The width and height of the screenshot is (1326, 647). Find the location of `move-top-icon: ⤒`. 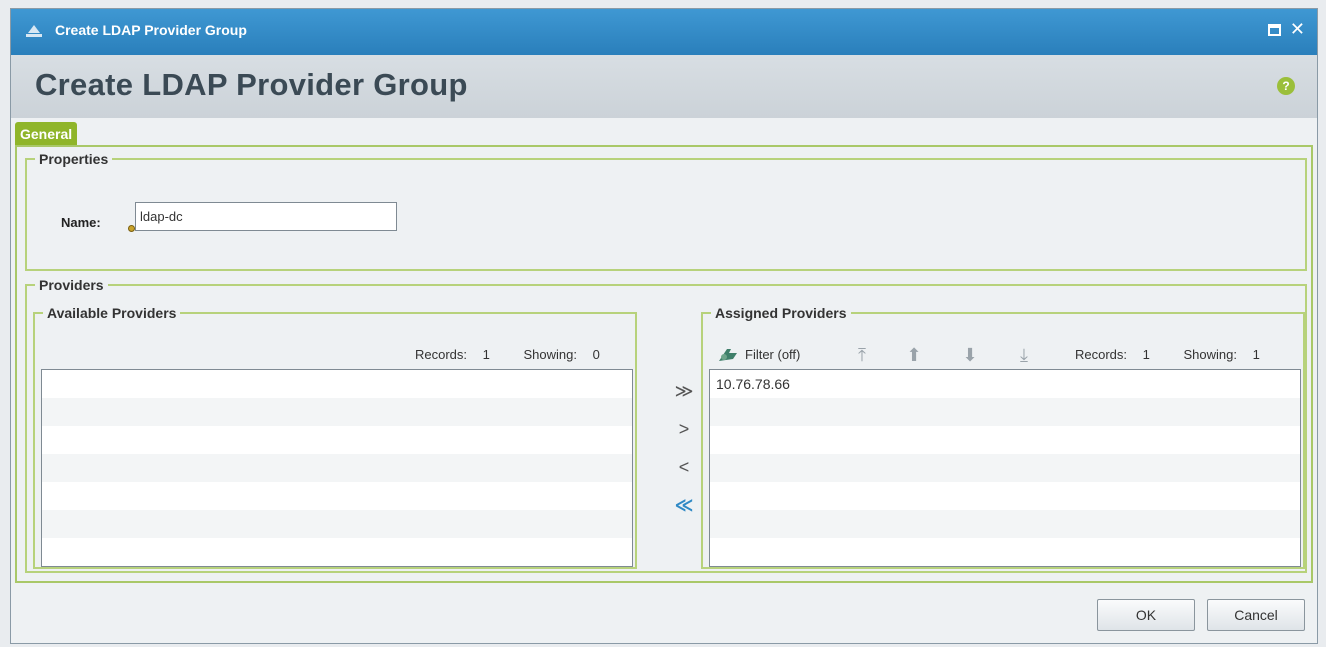

move-top-icon: ⤒ is located at coordinates (862, 355).